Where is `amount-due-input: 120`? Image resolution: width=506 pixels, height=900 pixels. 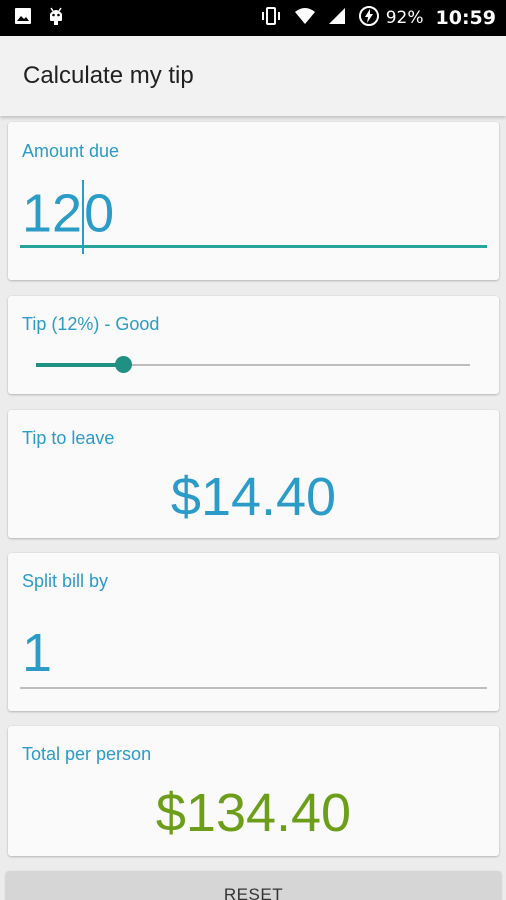 amount-due-input: 120 is located at coordinates (253, 216).